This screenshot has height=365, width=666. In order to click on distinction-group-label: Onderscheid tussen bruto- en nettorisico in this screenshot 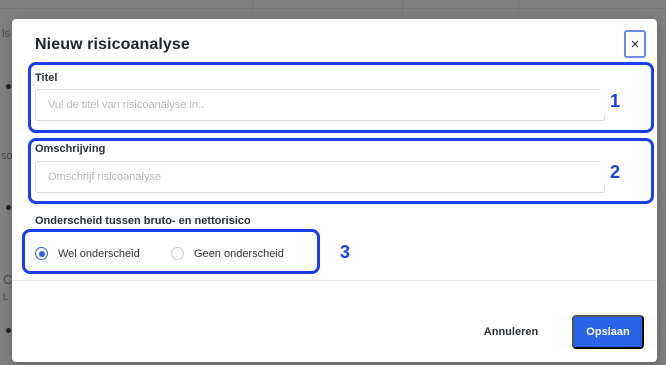, I will do `click(143, 221)`.